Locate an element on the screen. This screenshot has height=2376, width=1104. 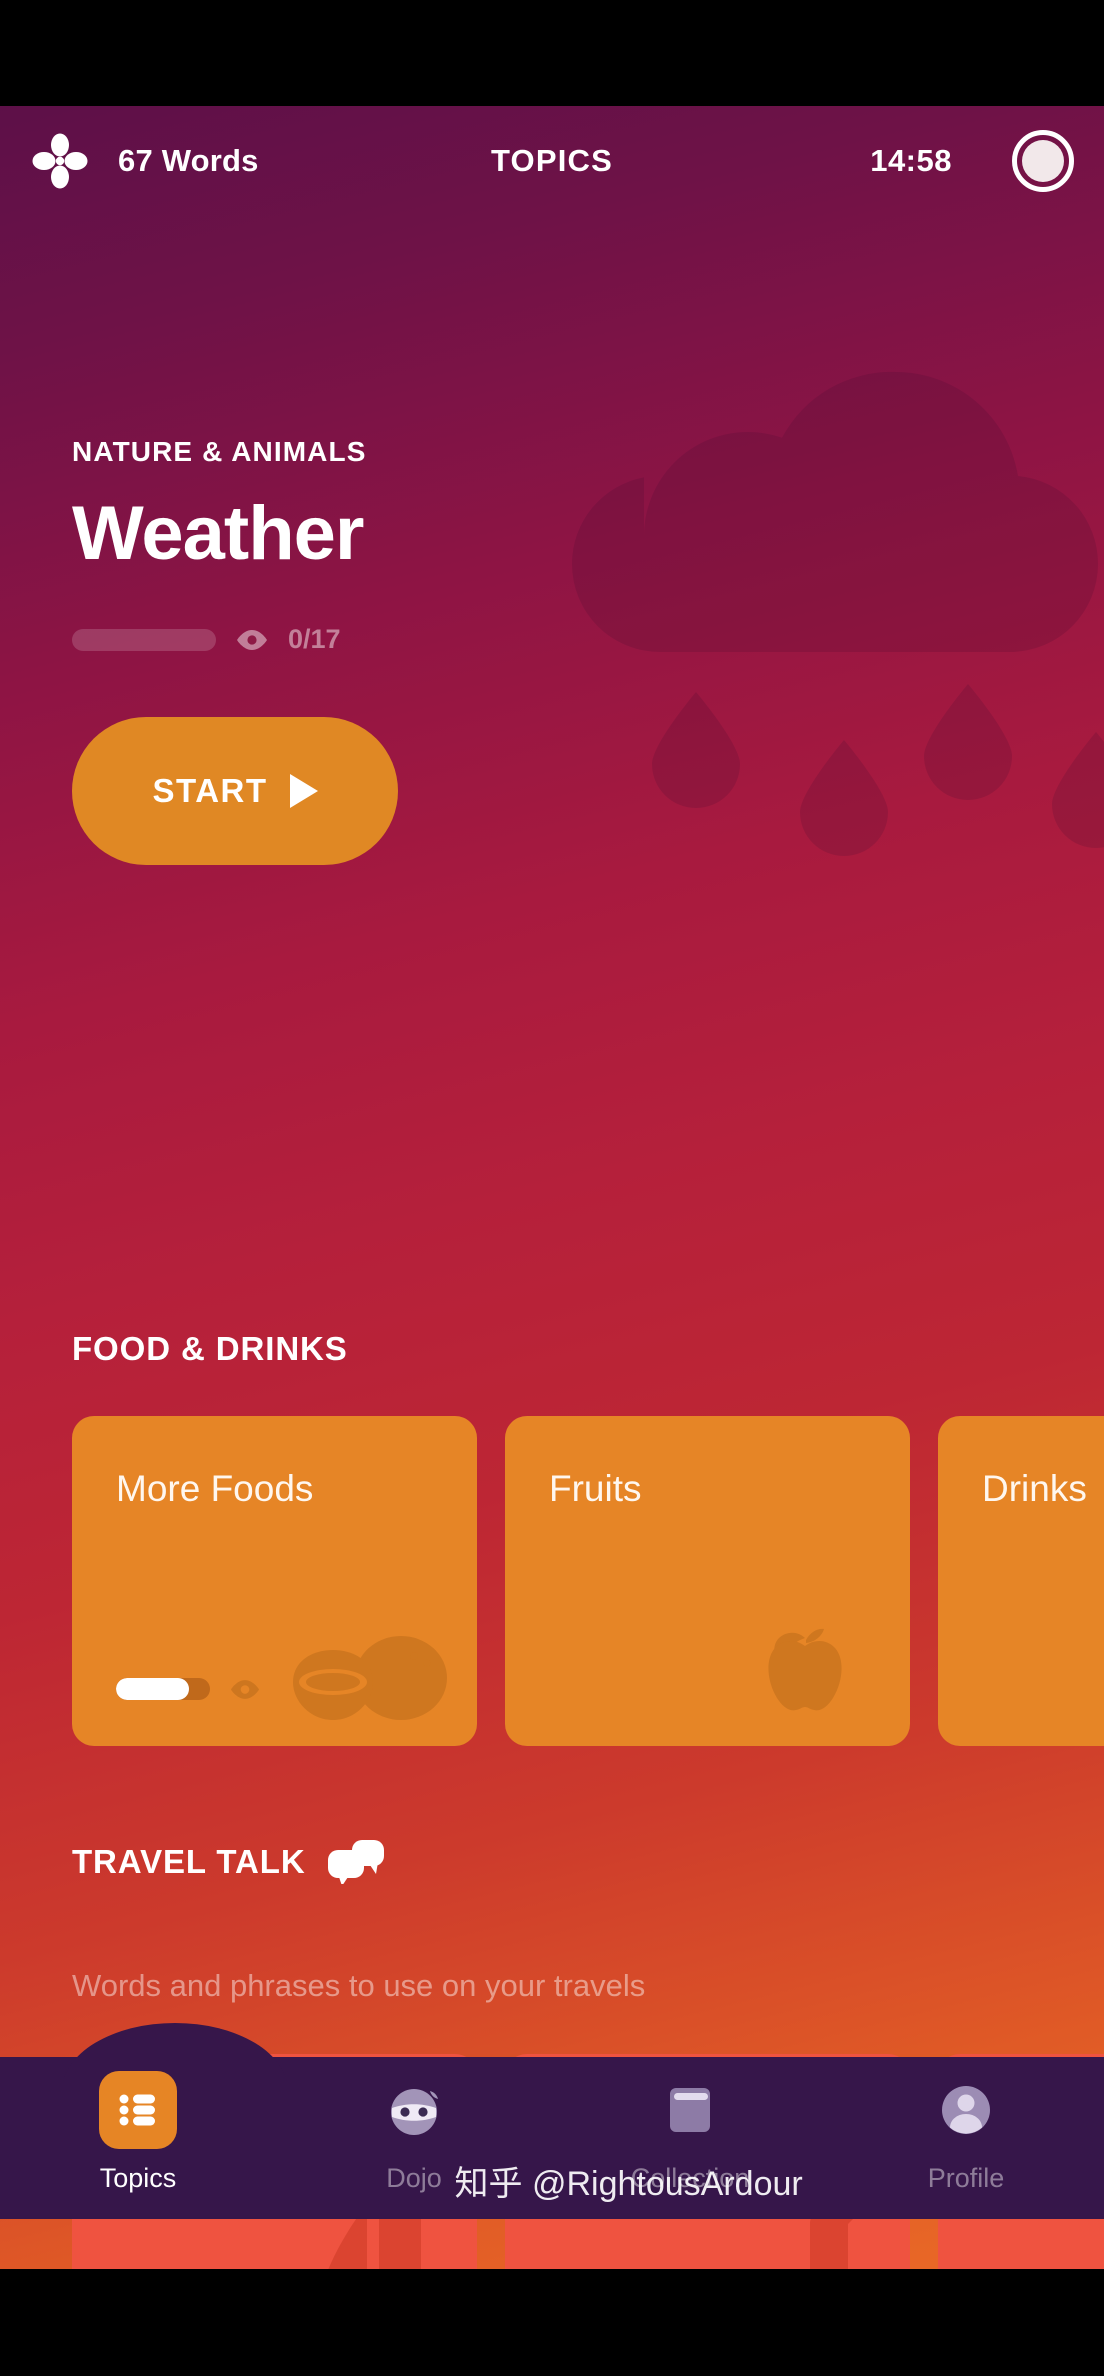
card-row-food: More Foods Fruits Drinks is located at coordinates (552, 1581).